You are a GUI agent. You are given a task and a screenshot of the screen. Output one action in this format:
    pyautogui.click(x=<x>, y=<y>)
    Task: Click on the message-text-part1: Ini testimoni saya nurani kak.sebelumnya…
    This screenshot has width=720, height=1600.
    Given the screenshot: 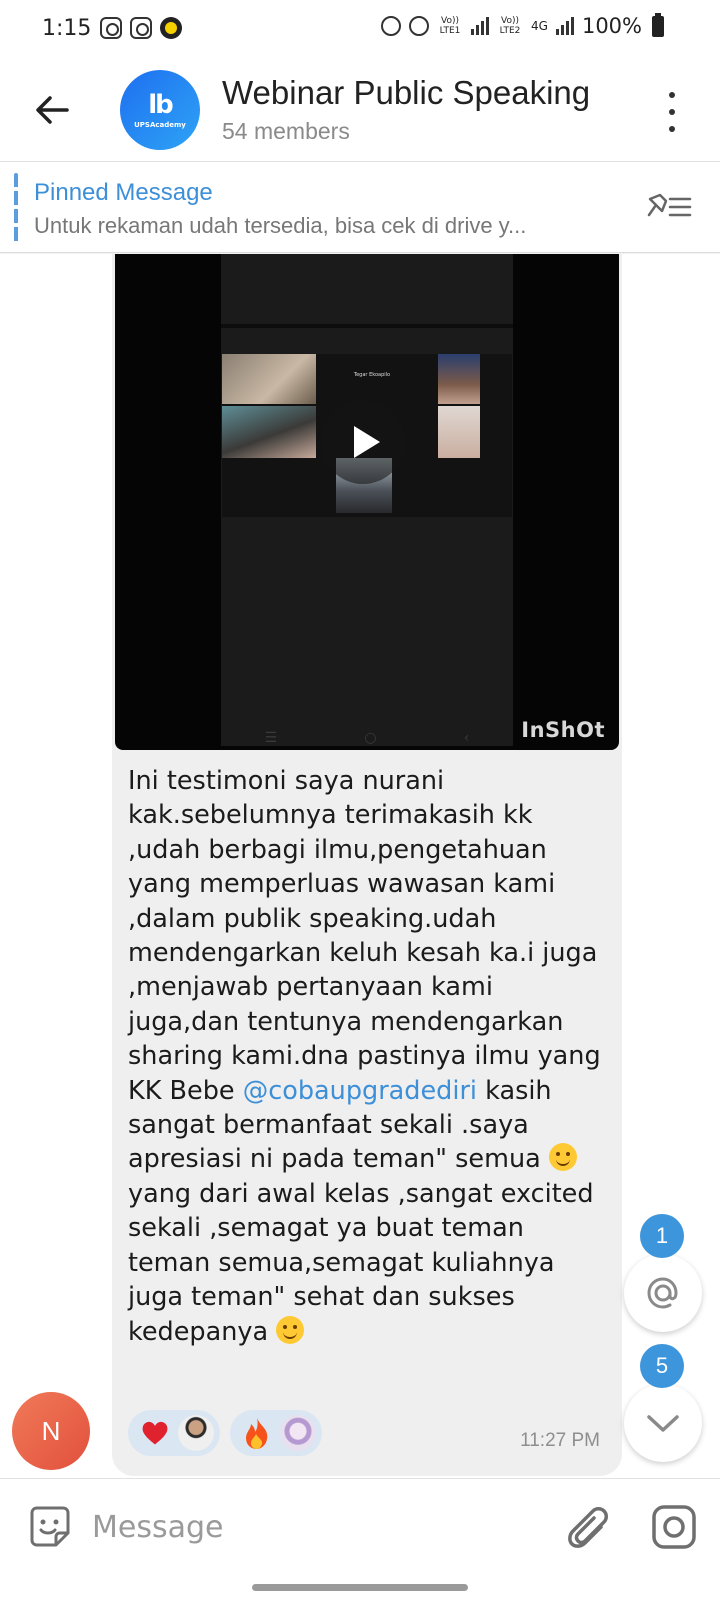 What is the action you would take?
    pyautogui.click(x=364, y=936)
    